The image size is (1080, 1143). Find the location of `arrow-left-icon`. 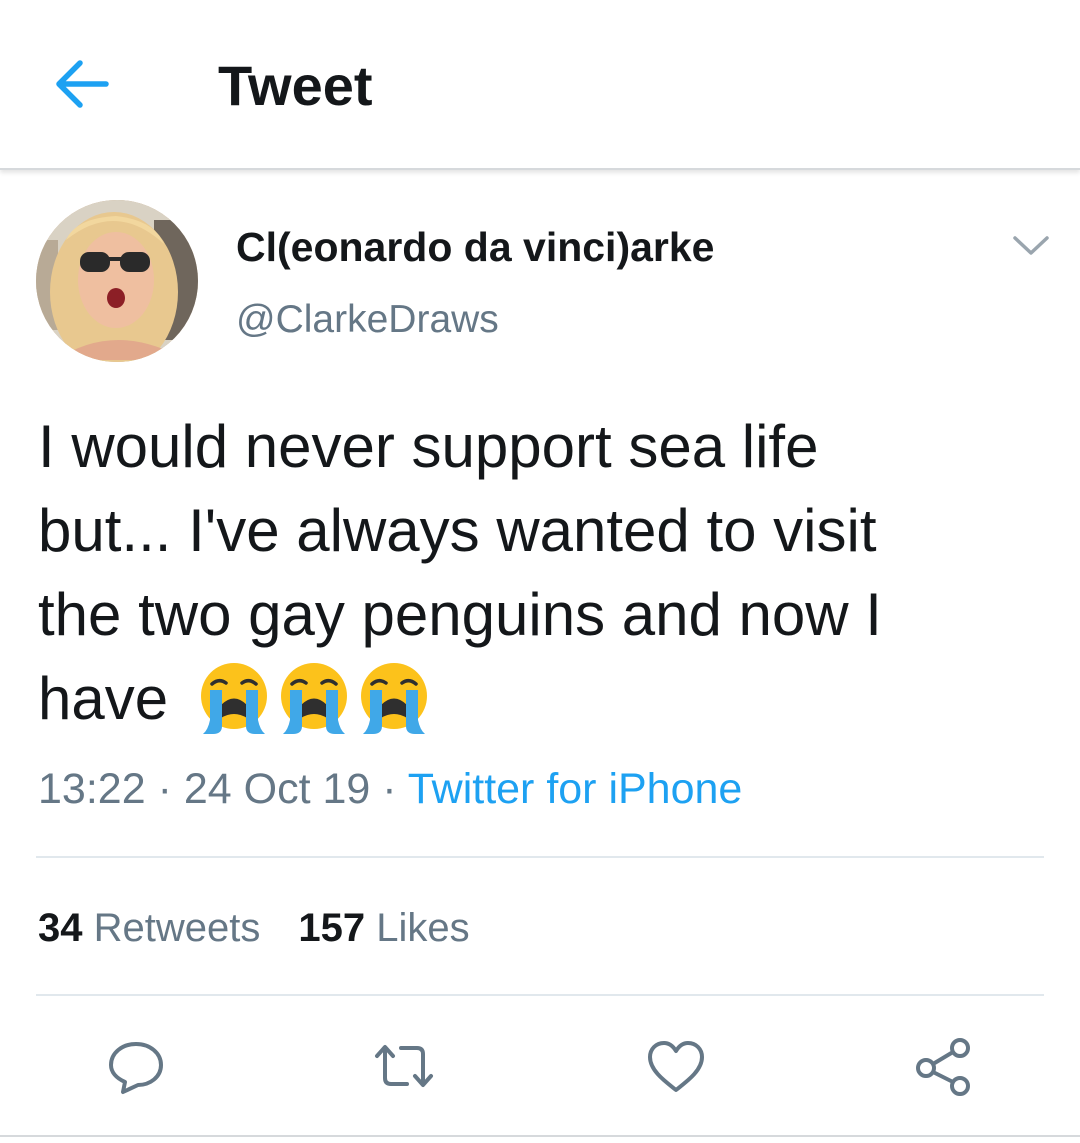

arrow-left-icon is located at coordinates (82, 84).